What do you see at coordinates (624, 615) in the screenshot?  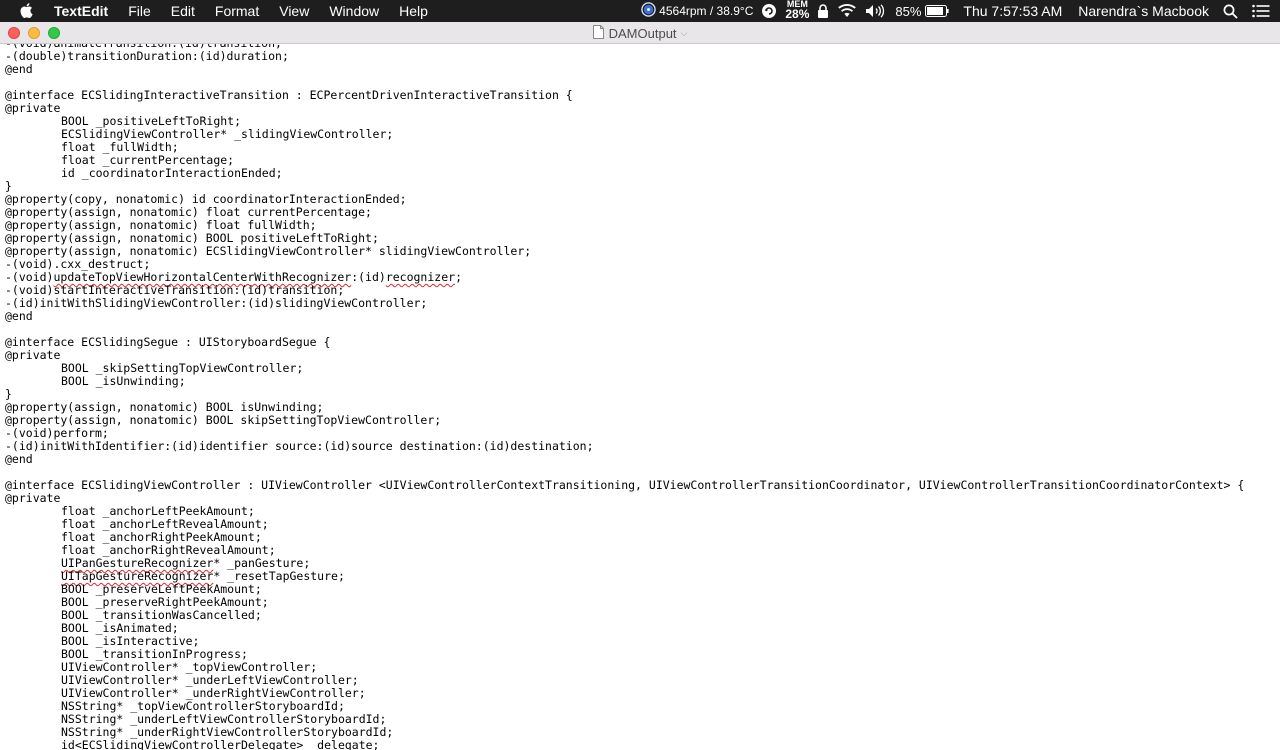 I see `code-line: BOOL _transitionWasCancelled;` at bounding box center [624, 615].